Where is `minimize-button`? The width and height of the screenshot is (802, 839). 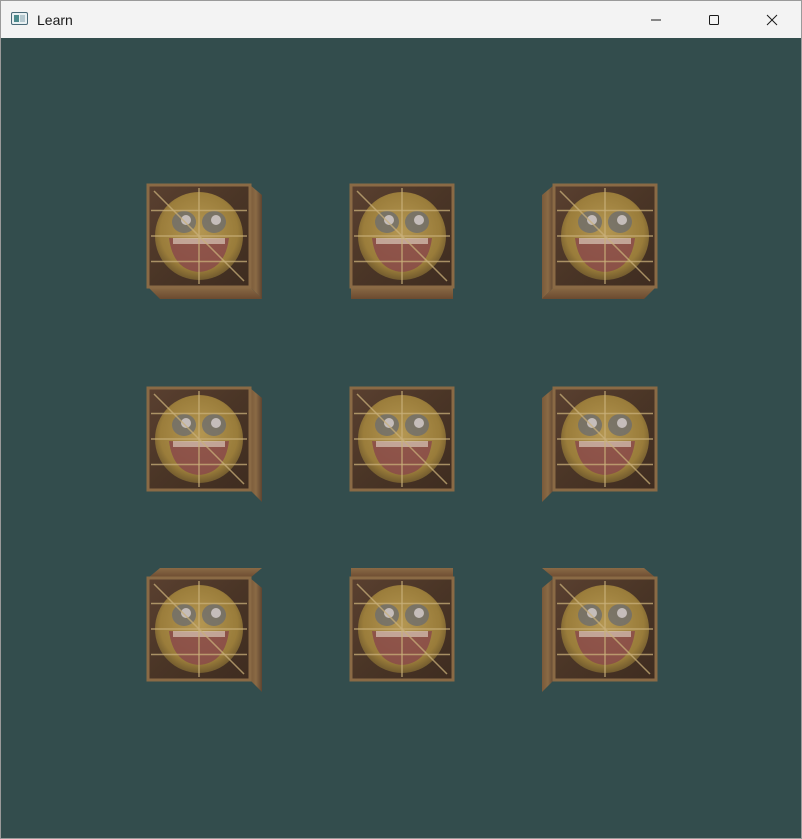 minimize-button is located at coordinates (656, 19).